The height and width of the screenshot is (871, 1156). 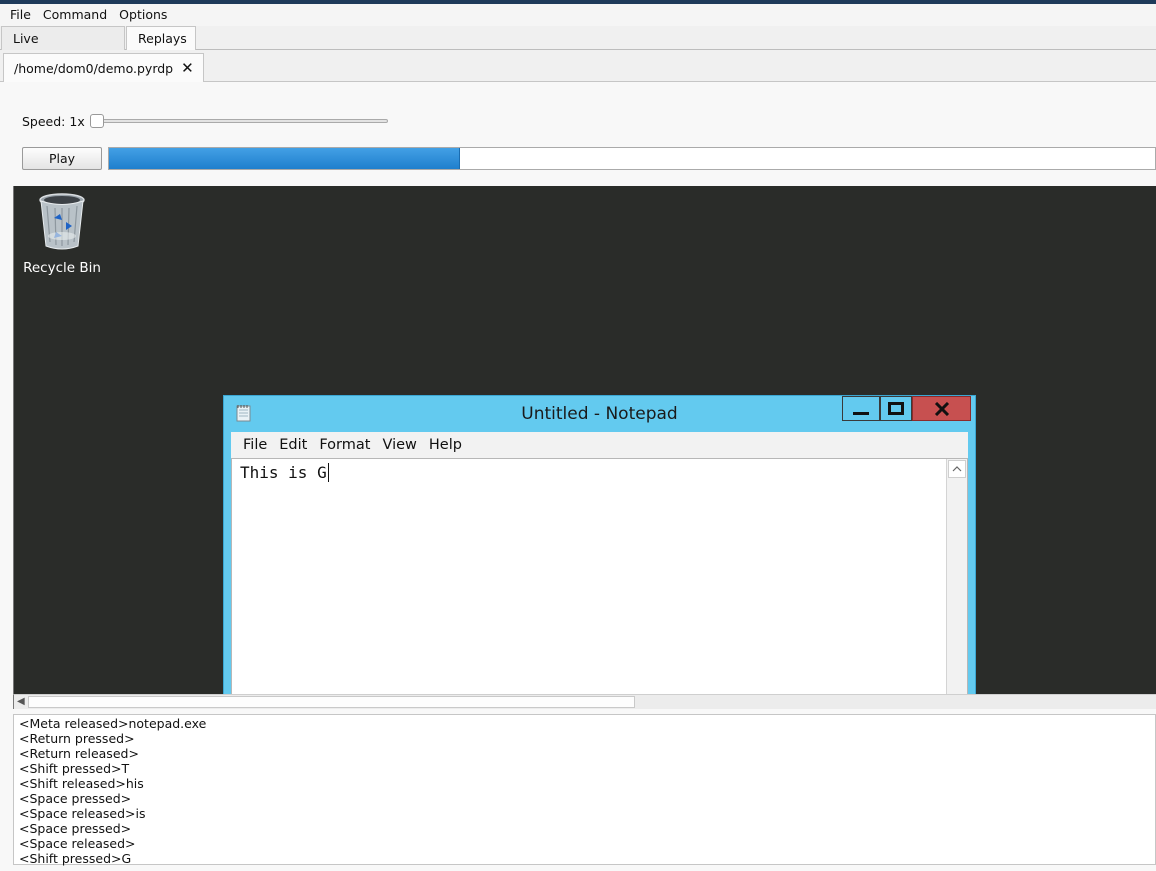 What do you see at coordinates (143, 15) in the screenshot?
I see `menu-options: Options` at bounding box center [143, 15].